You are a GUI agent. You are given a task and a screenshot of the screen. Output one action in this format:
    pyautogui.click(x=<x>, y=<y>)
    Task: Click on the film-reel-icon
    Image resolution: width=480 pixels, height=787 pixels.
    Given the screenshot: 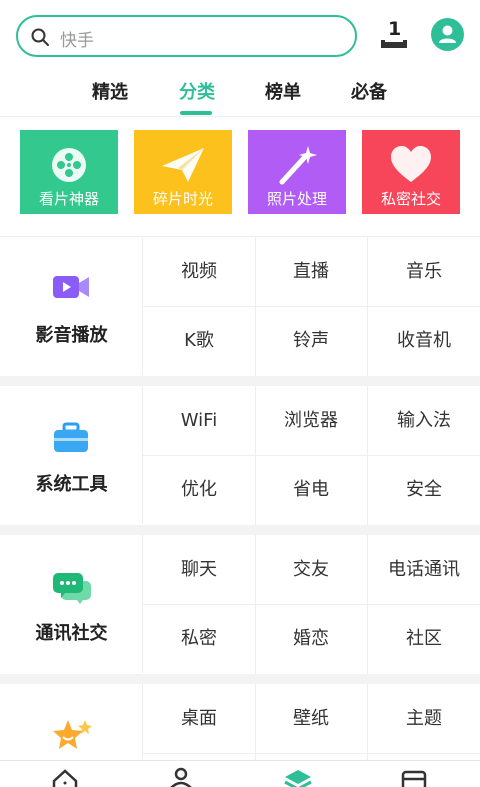 What is the action you would take?
    pyautogui.click(x=69, y=165)
    